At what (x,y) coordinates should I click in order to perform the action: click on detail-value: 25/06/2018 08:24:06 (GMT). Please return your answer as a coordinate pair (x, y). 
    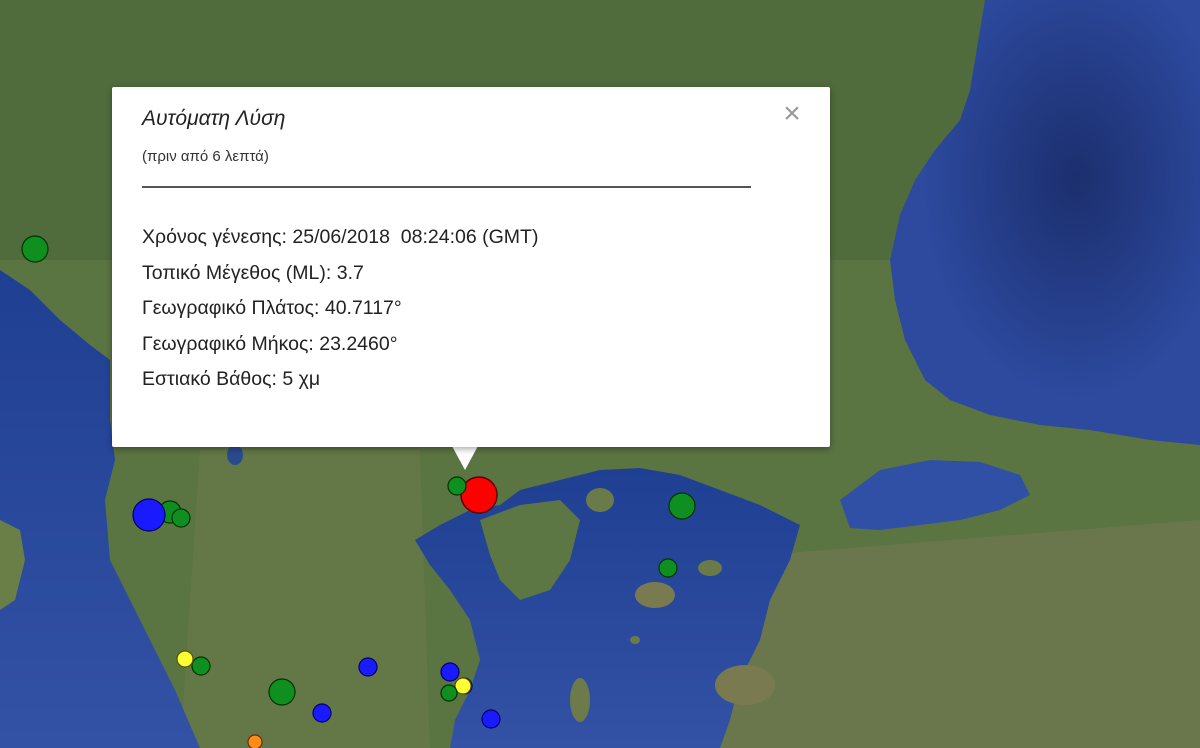
    Looking at the image, I should click on (415, 237).